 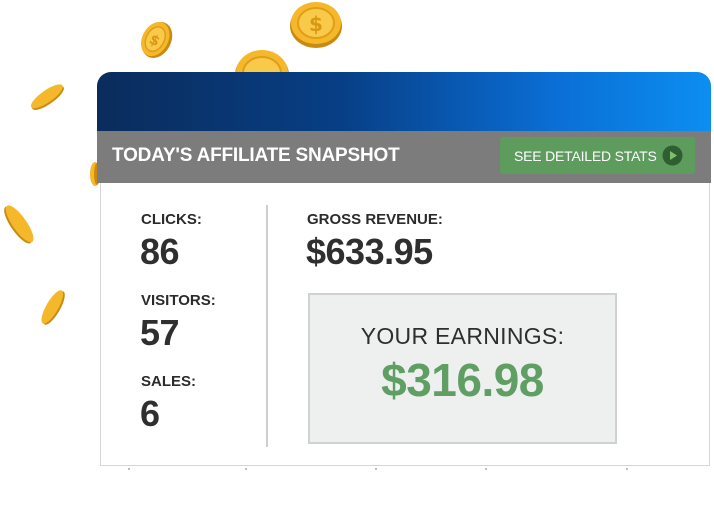 I want to click on your-earnings-box: YOUR EARNINGS: $316.98, so click(x=462, y=368).